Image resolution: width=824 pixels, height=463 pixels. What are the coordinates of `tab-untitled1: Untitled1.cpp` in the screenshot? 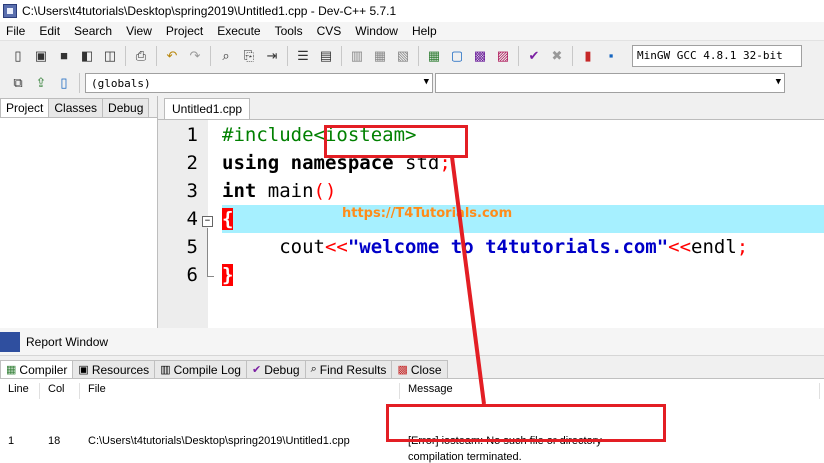 It's located at (207, 108).